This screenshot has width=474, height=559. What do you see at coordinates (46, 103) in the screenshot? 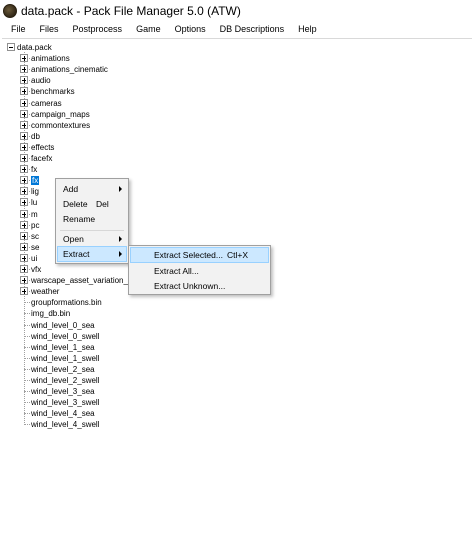
I see `tree-node-folder: cameras` at bounding box center [46, 103].